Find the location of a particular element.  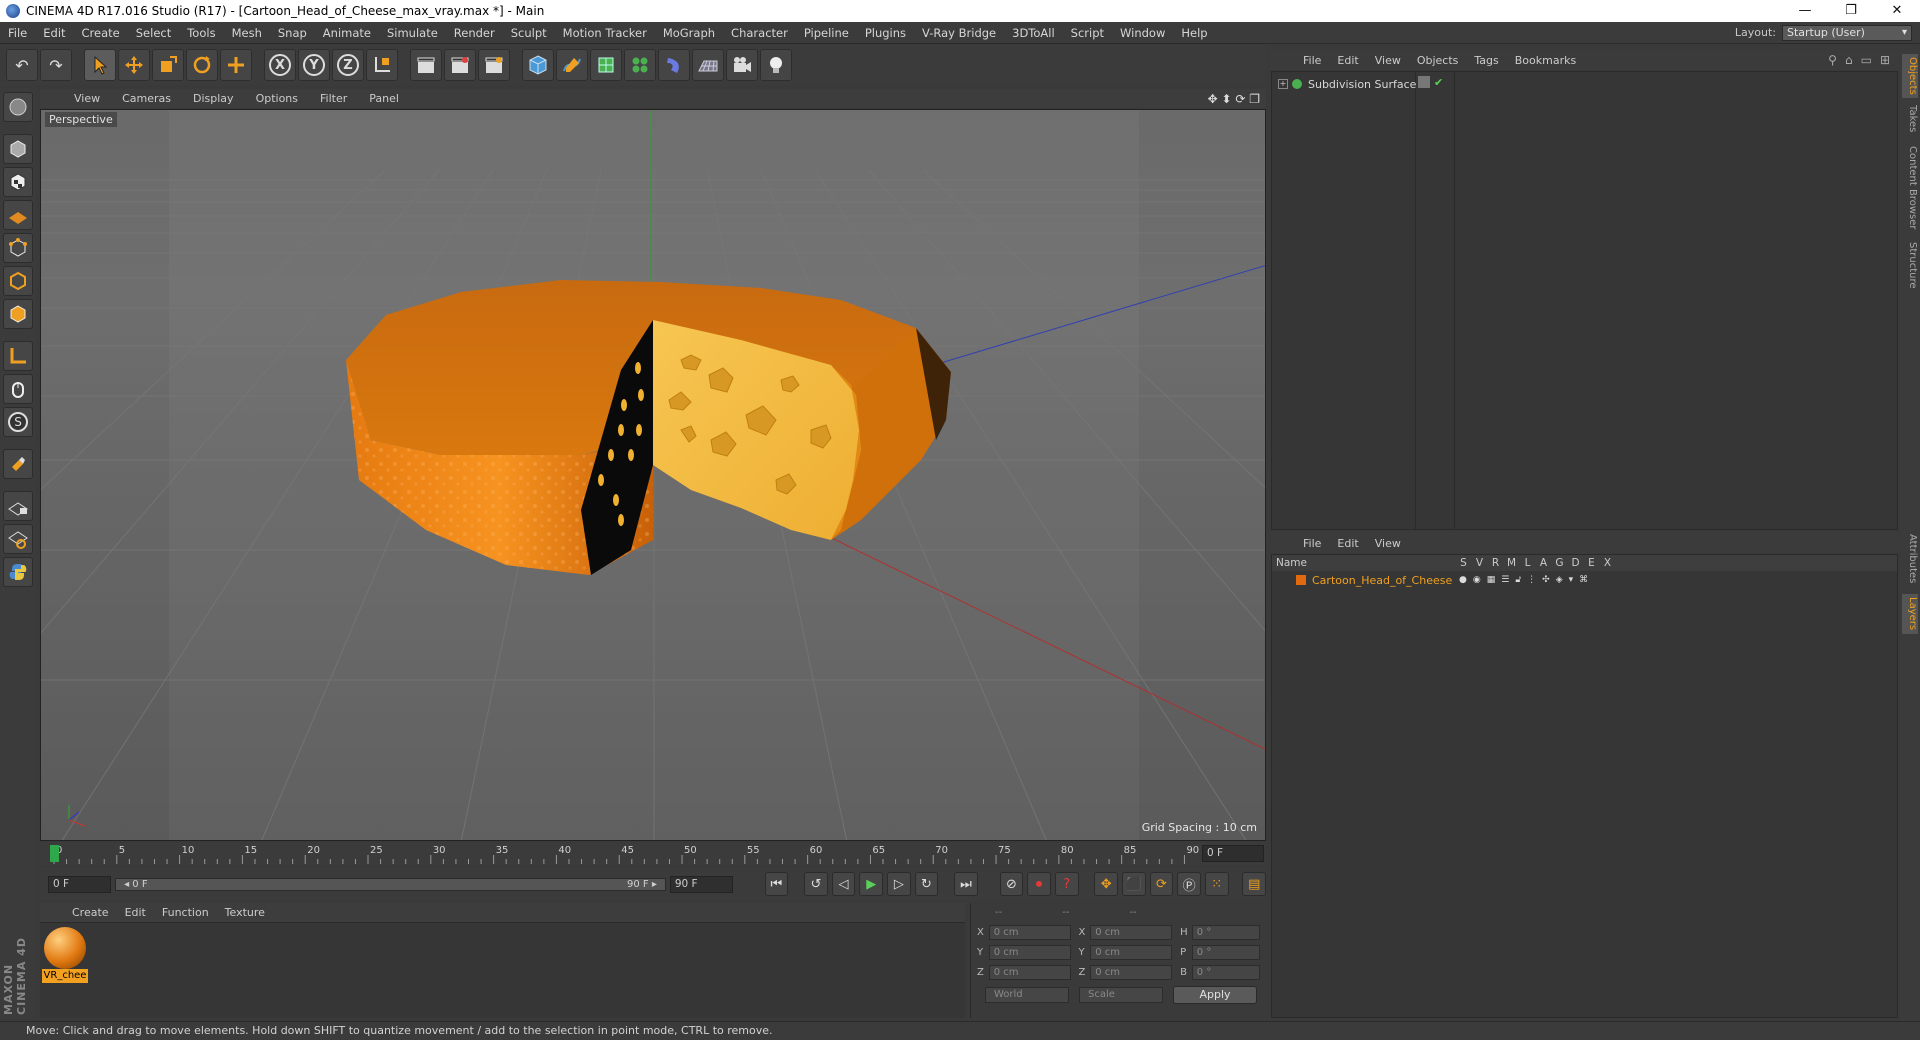

move-tool-button is located at coordinates (134, 65).